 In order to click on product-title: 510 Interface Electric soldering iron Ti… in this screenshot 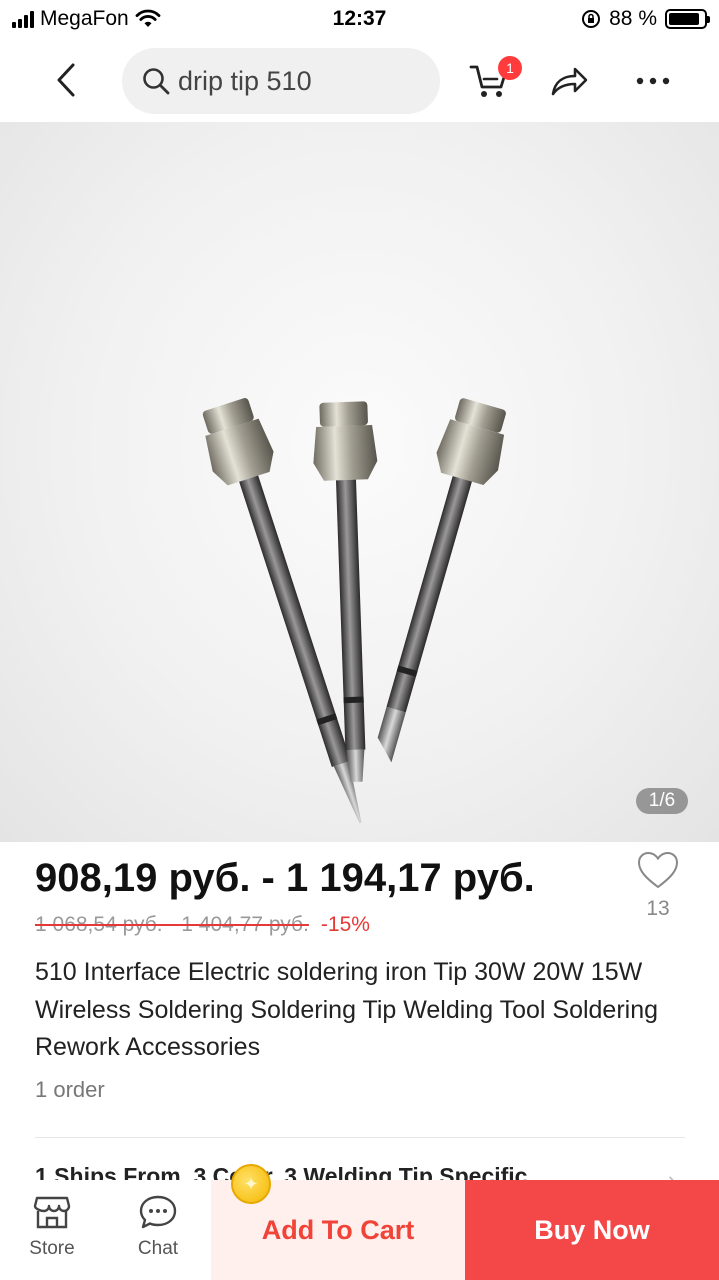, I will do `click(347, 1009)`.